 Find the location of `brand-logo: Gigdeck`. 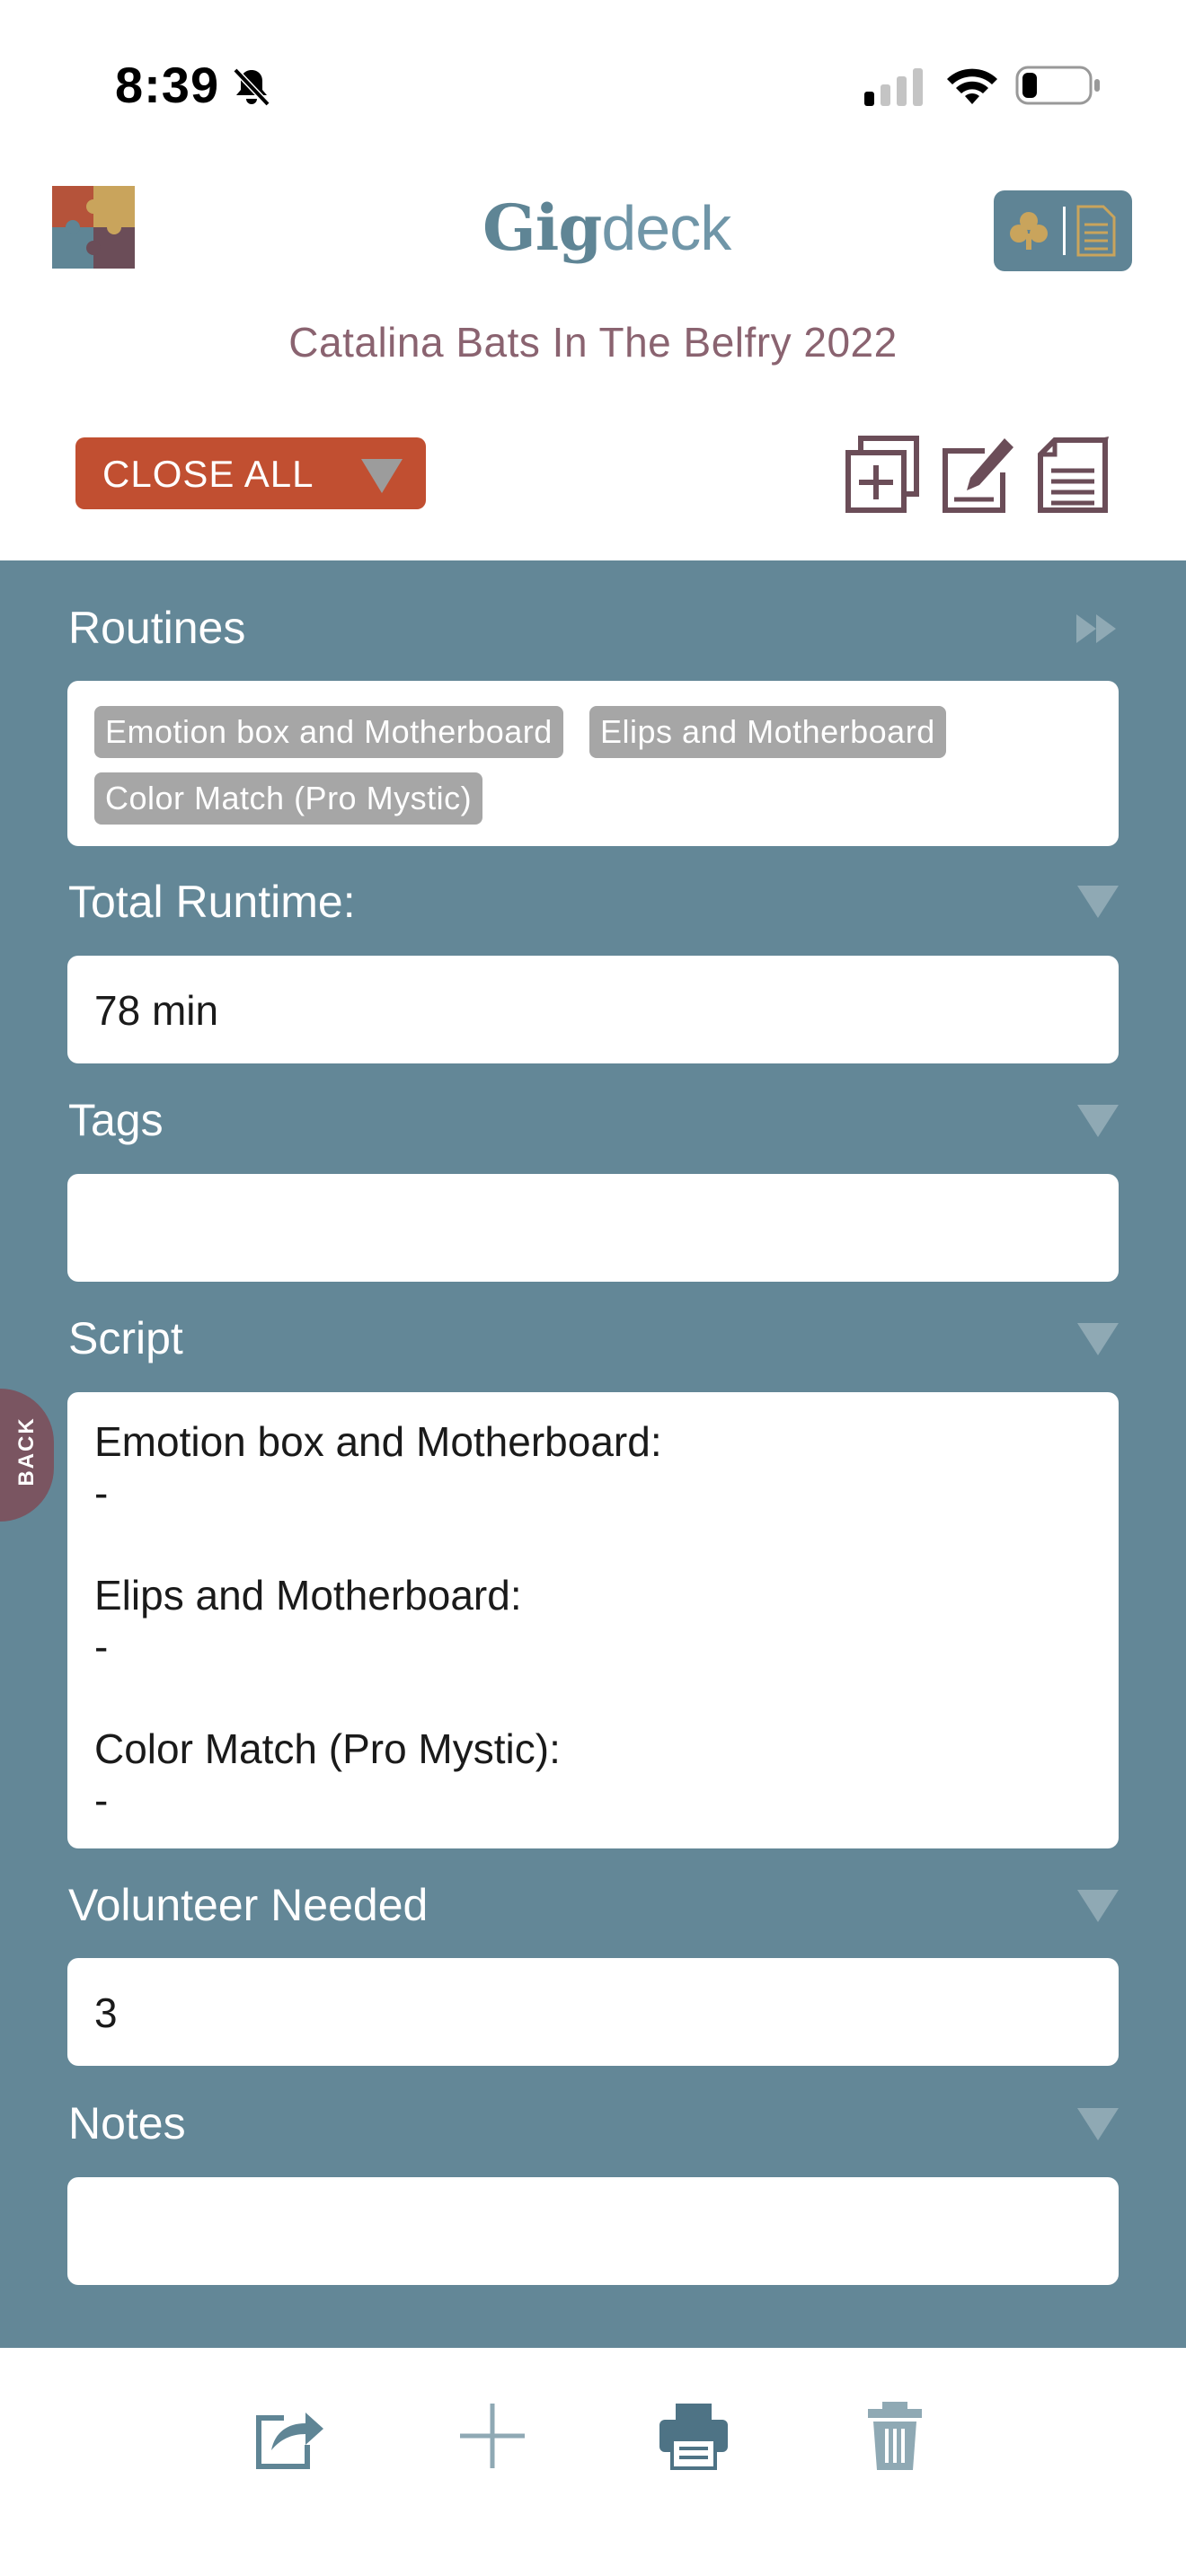

brand-logo: Gigdeck is located at coordinates (606, 229).